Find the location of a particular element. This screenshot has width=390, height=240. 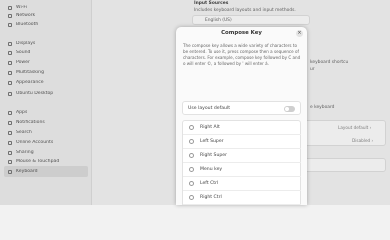

compose-option-row: Right Ctrl is located at coordinates (242, 198).